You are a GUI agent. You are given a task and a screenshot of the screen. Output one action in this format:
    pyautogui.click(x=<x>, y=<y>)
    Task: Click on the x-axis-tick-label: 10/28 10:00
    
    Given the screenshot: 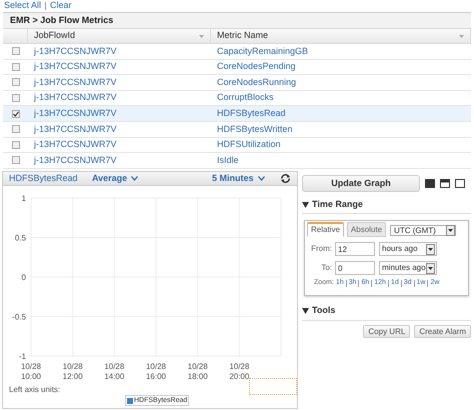 What is the action you would take?
    pyautogui.click(x=31, y=372)
    